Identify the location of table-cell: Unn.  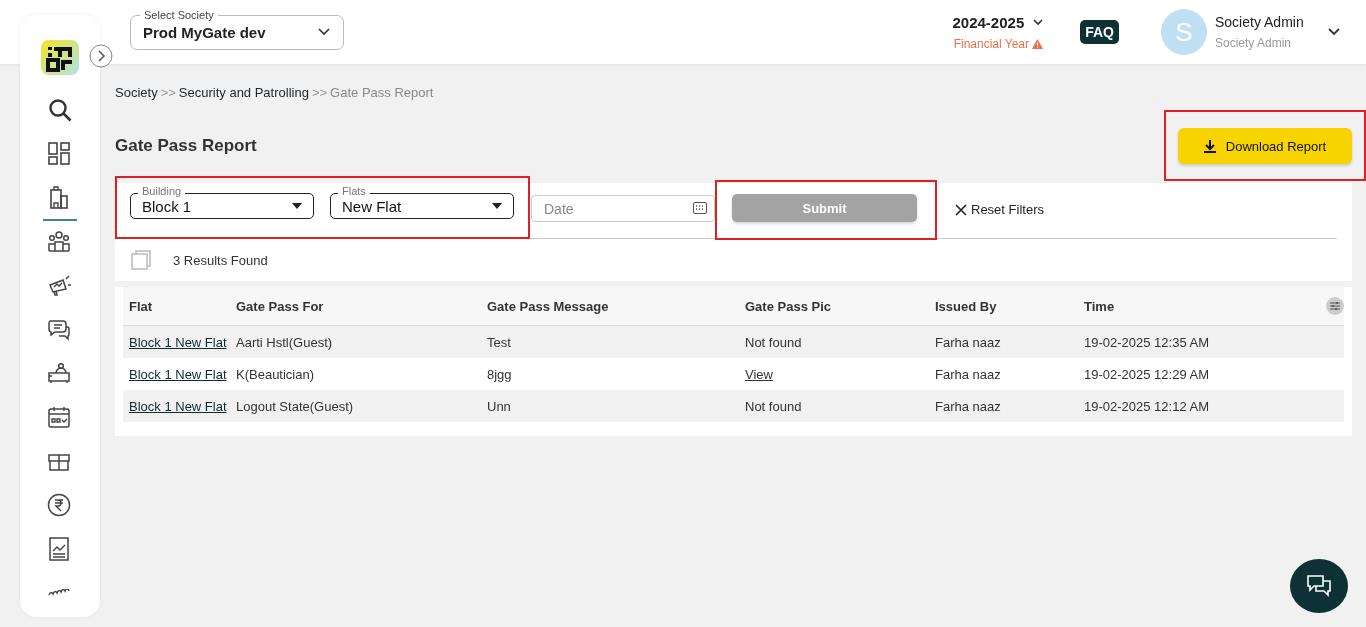
(499, 406).